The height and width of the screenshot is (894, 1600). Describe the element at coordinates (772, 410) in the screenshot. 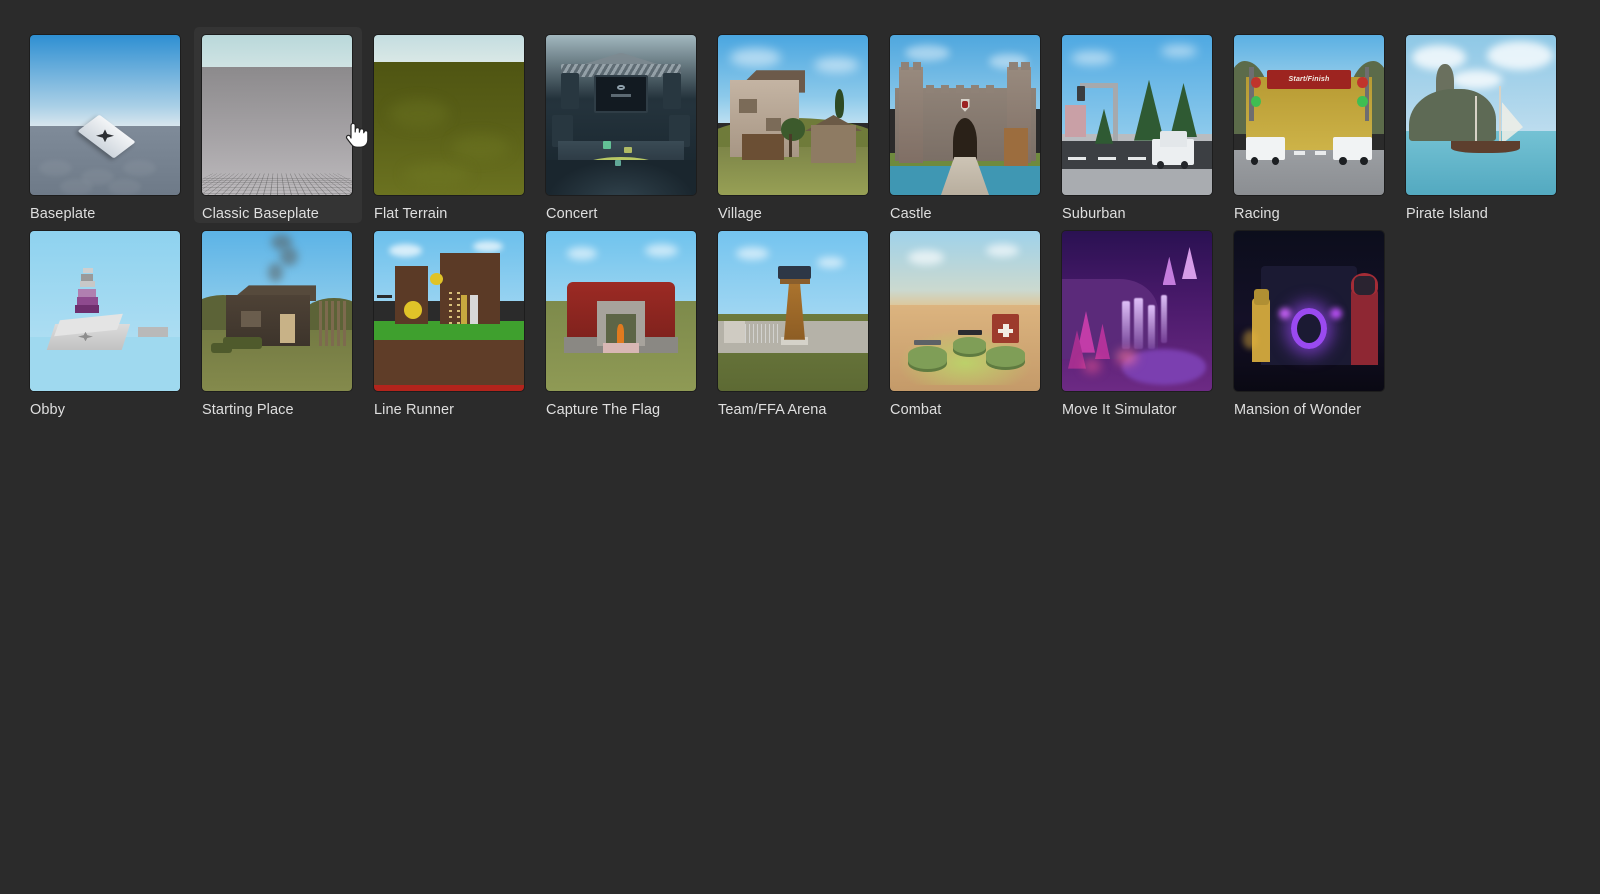

I see `template-label-team-ffa-arena: Team/FFA Arena` at that location.